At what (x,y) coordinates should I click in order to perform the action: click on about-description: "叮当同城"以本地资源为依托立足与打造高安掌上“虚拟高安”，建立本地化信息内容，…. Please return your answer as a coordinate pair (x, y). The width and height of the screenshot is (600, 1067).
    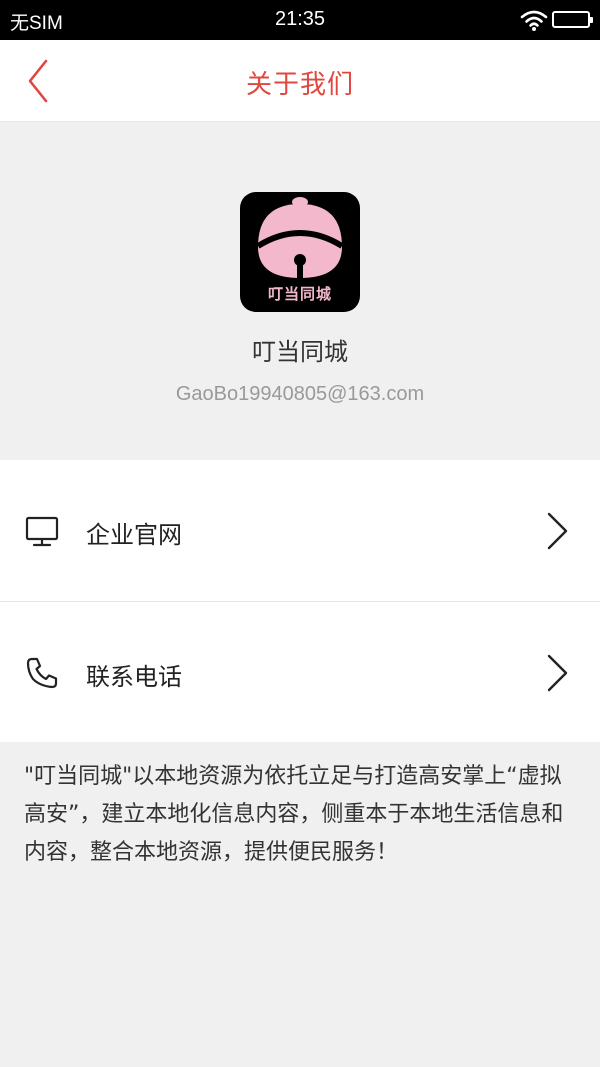
    Looking at the image, I should click on (294, 814).